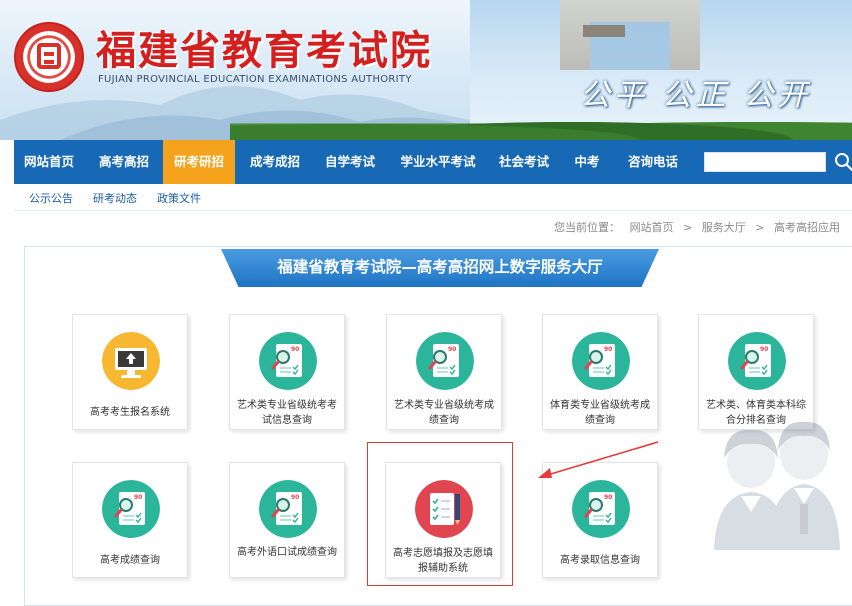 The image size is (852, 606). I want to click on nav-item-yankao: 研考研招, so click(199, 162).